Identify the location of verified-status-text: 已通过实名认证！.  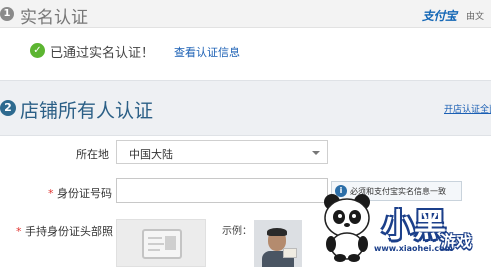
(102, 53).